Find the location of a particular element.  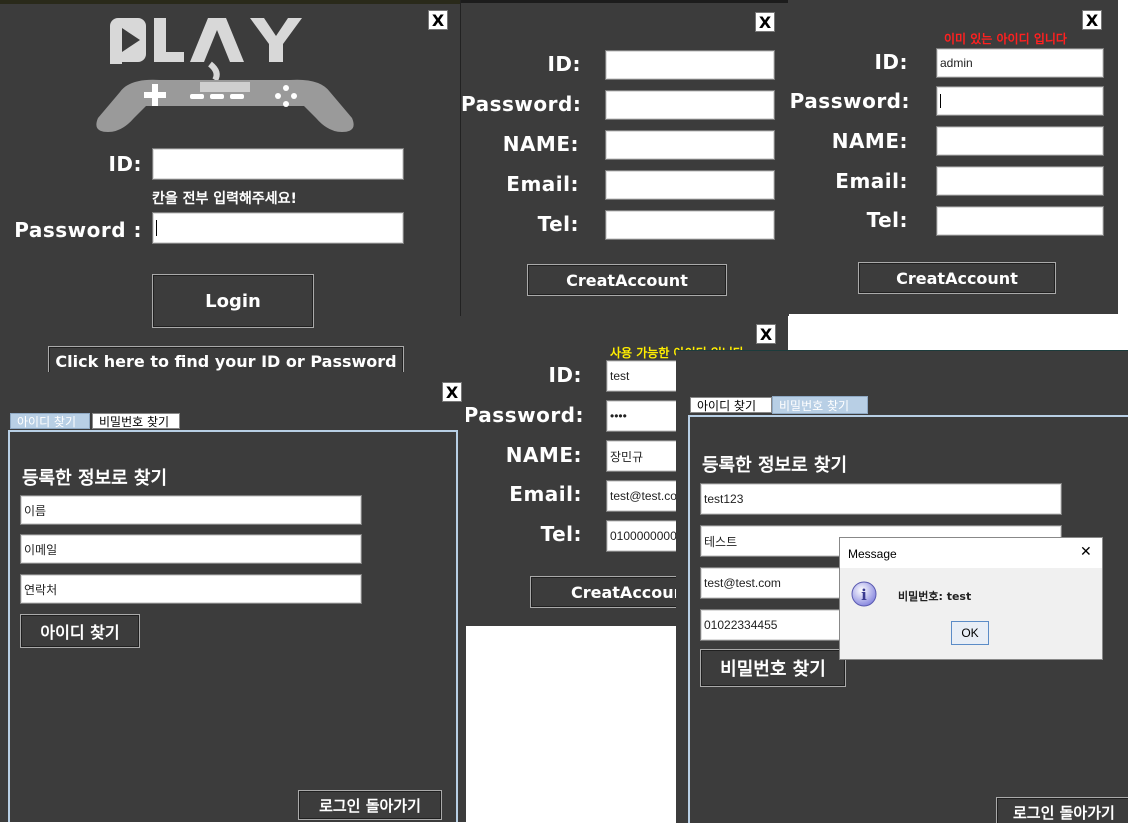

email-input: 이메일 is located at coordinates (191, 549).